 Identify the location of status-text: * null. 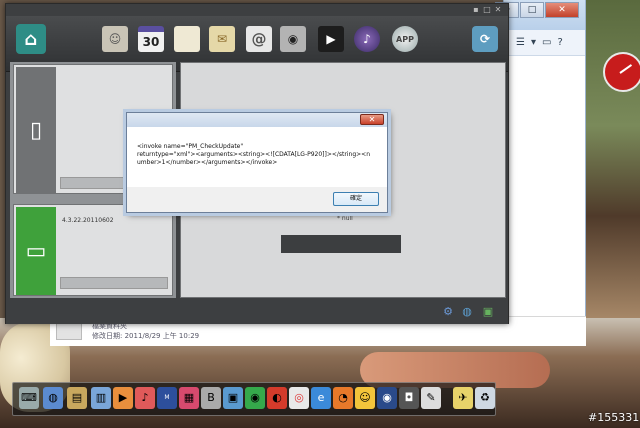
(345, 218).